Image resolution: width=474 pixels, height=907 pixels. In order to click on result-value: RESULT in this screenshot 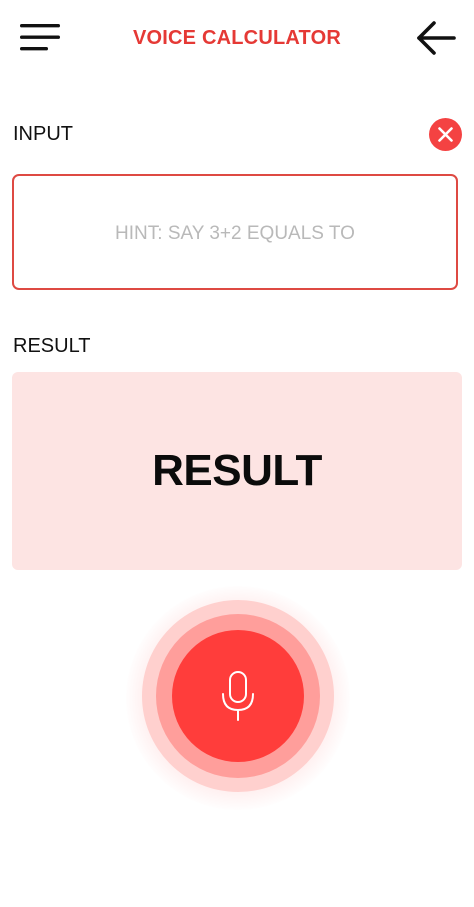, I will do `click(237, 470)`.